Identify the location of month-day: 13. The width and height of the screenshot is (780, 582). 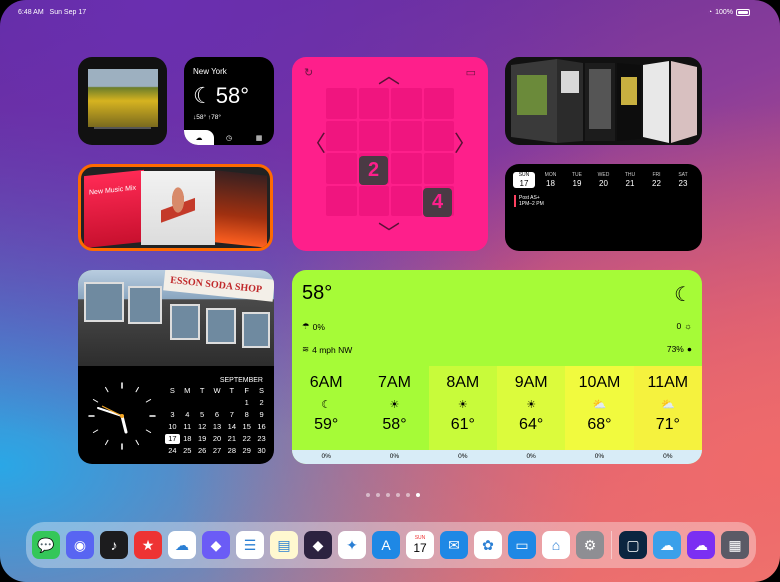
(217, 426).